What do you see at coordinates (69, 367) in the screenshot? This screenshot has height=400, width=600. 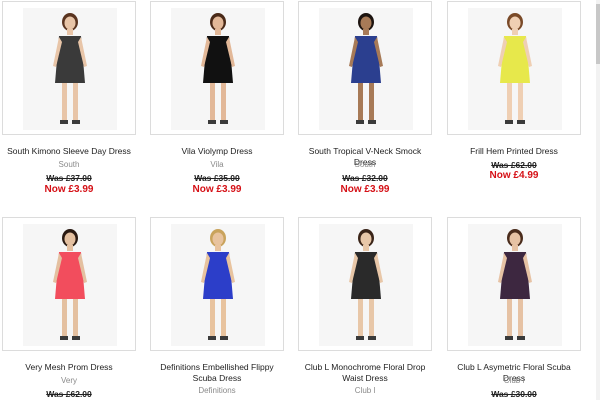 I see `product-name: Very Mesh Prom Dress` at bounding box center [69, 367].